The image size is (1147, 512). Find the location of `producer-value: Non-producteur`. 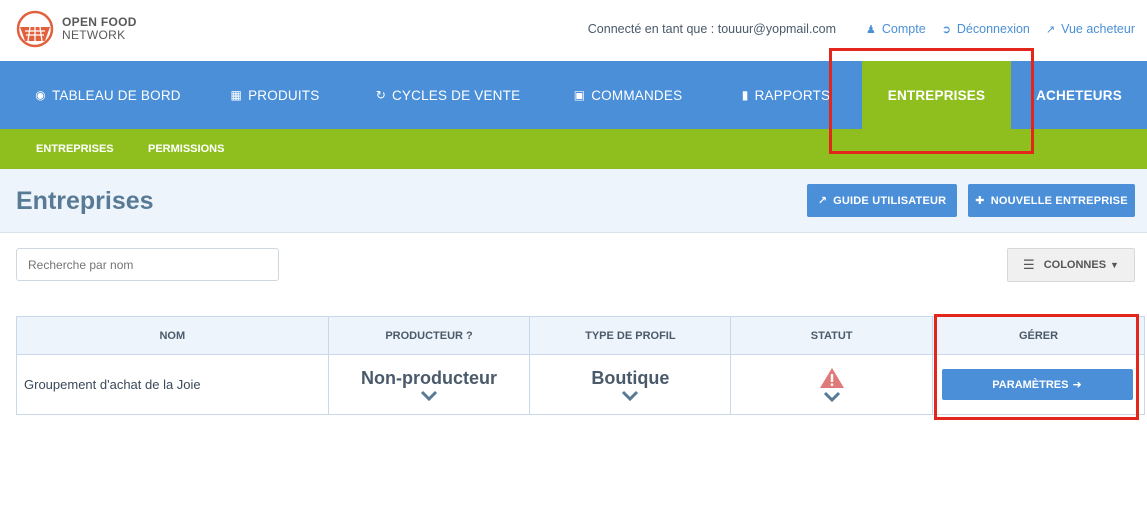

producer-value: Non-producteur is located at coordinates (429, 377).